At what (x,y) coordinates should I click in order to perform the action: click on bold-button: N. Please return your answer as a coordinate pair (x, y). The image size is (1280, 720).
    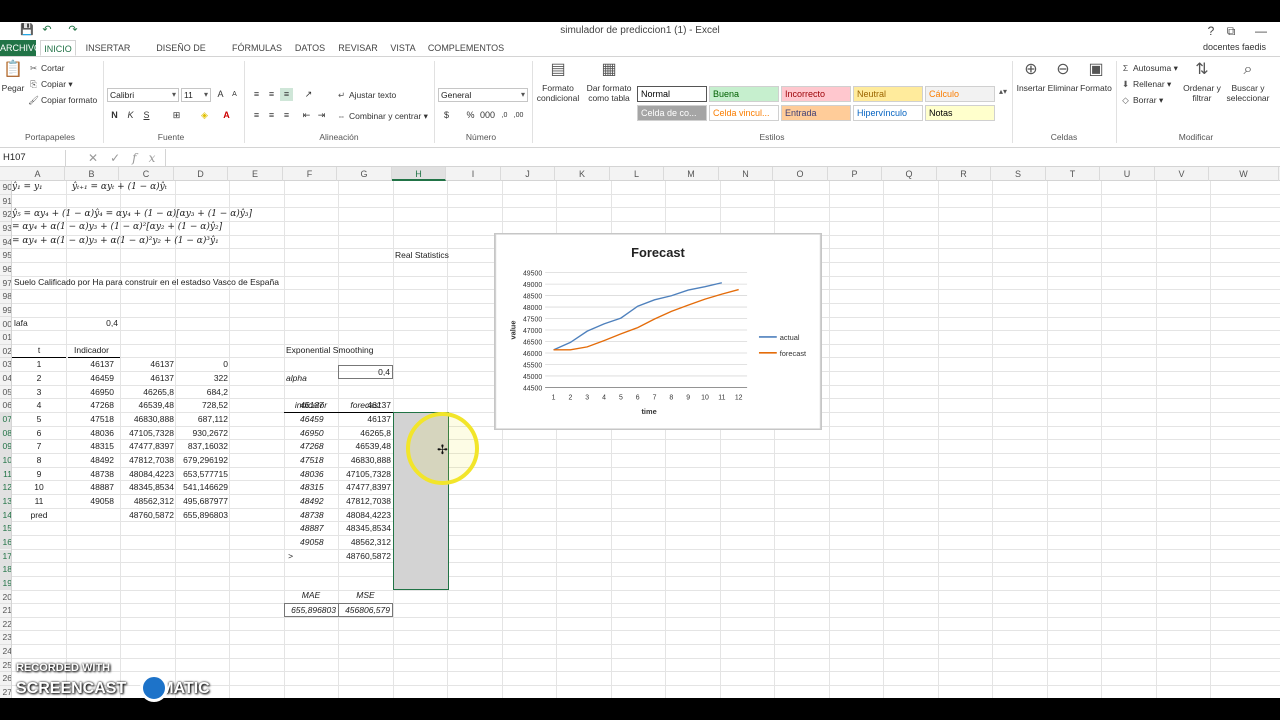
    Looking at the image, I should click on (114, 115).